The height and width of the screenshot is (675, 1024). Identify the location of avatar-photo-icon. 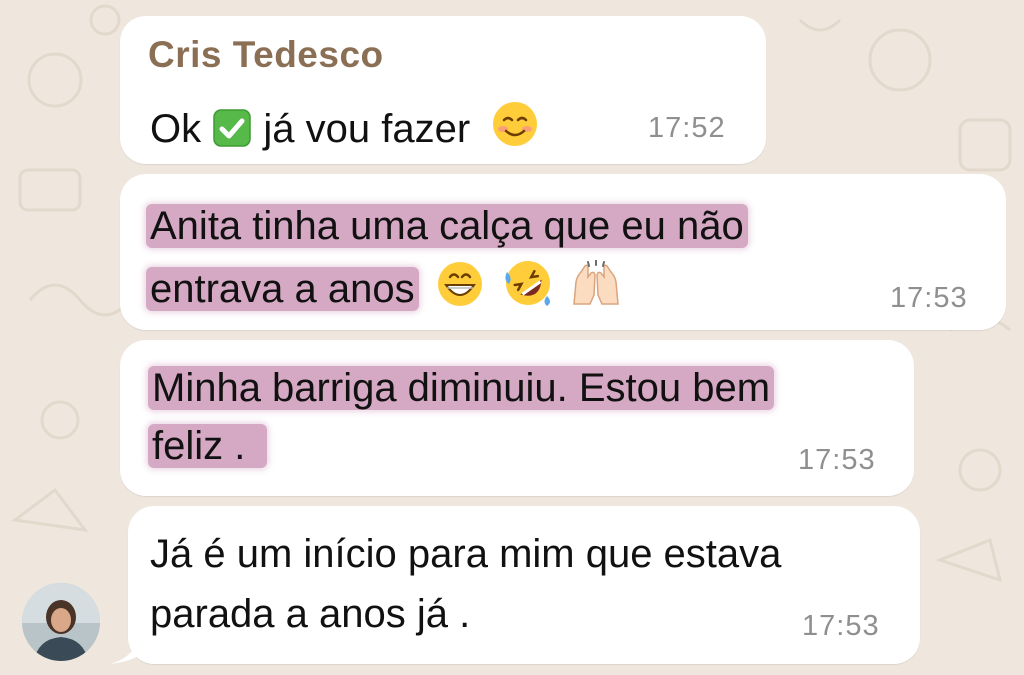
(61, 622).